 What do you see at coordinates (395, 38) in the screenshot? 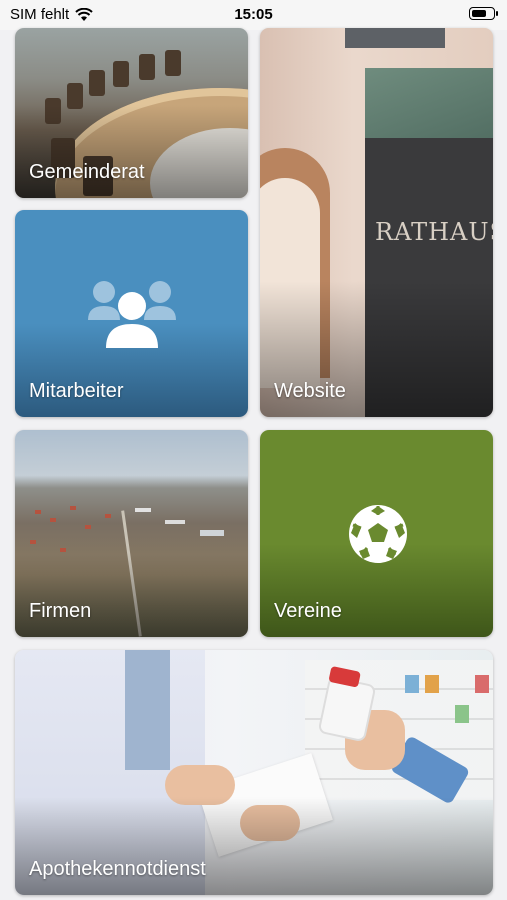
I see `building-window-image` at bounding box center [395, 38].